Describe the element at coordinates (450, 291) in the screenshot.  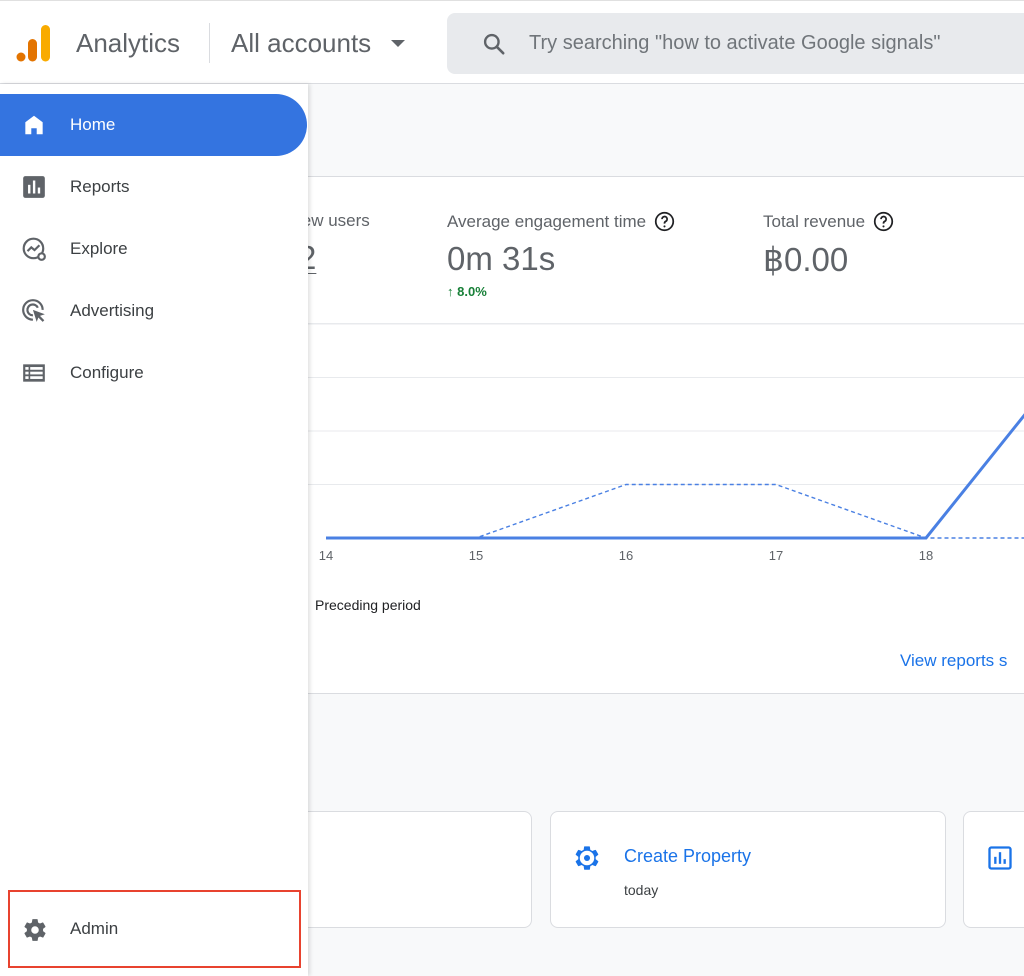
I see `arrow-up-icon: ↑` at that location.